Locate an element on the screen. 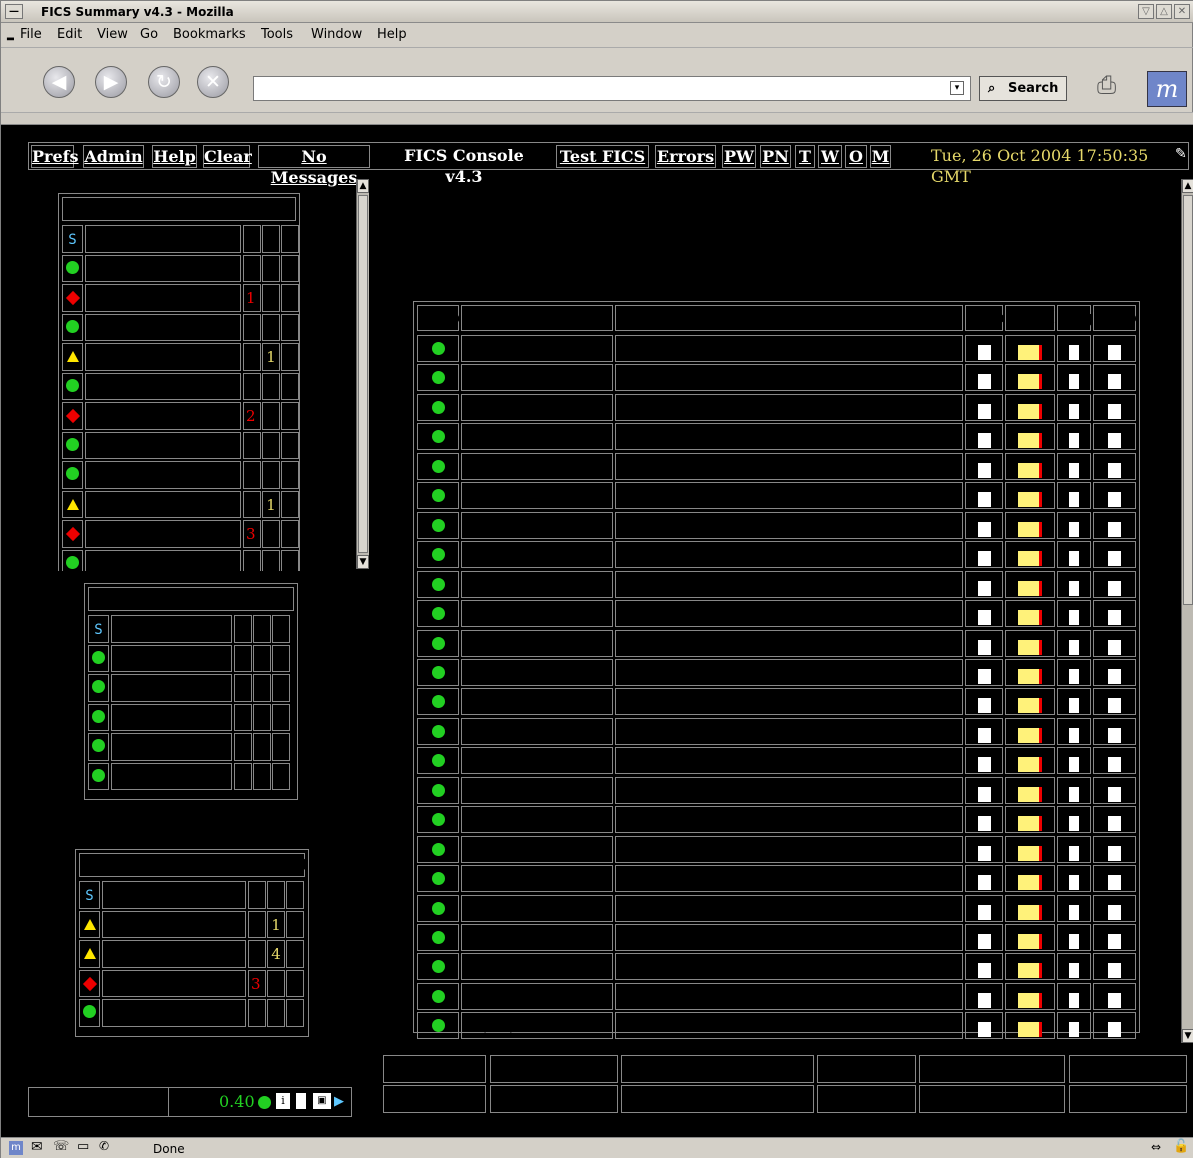  nav-o: O is located at coordinates (856, 156).